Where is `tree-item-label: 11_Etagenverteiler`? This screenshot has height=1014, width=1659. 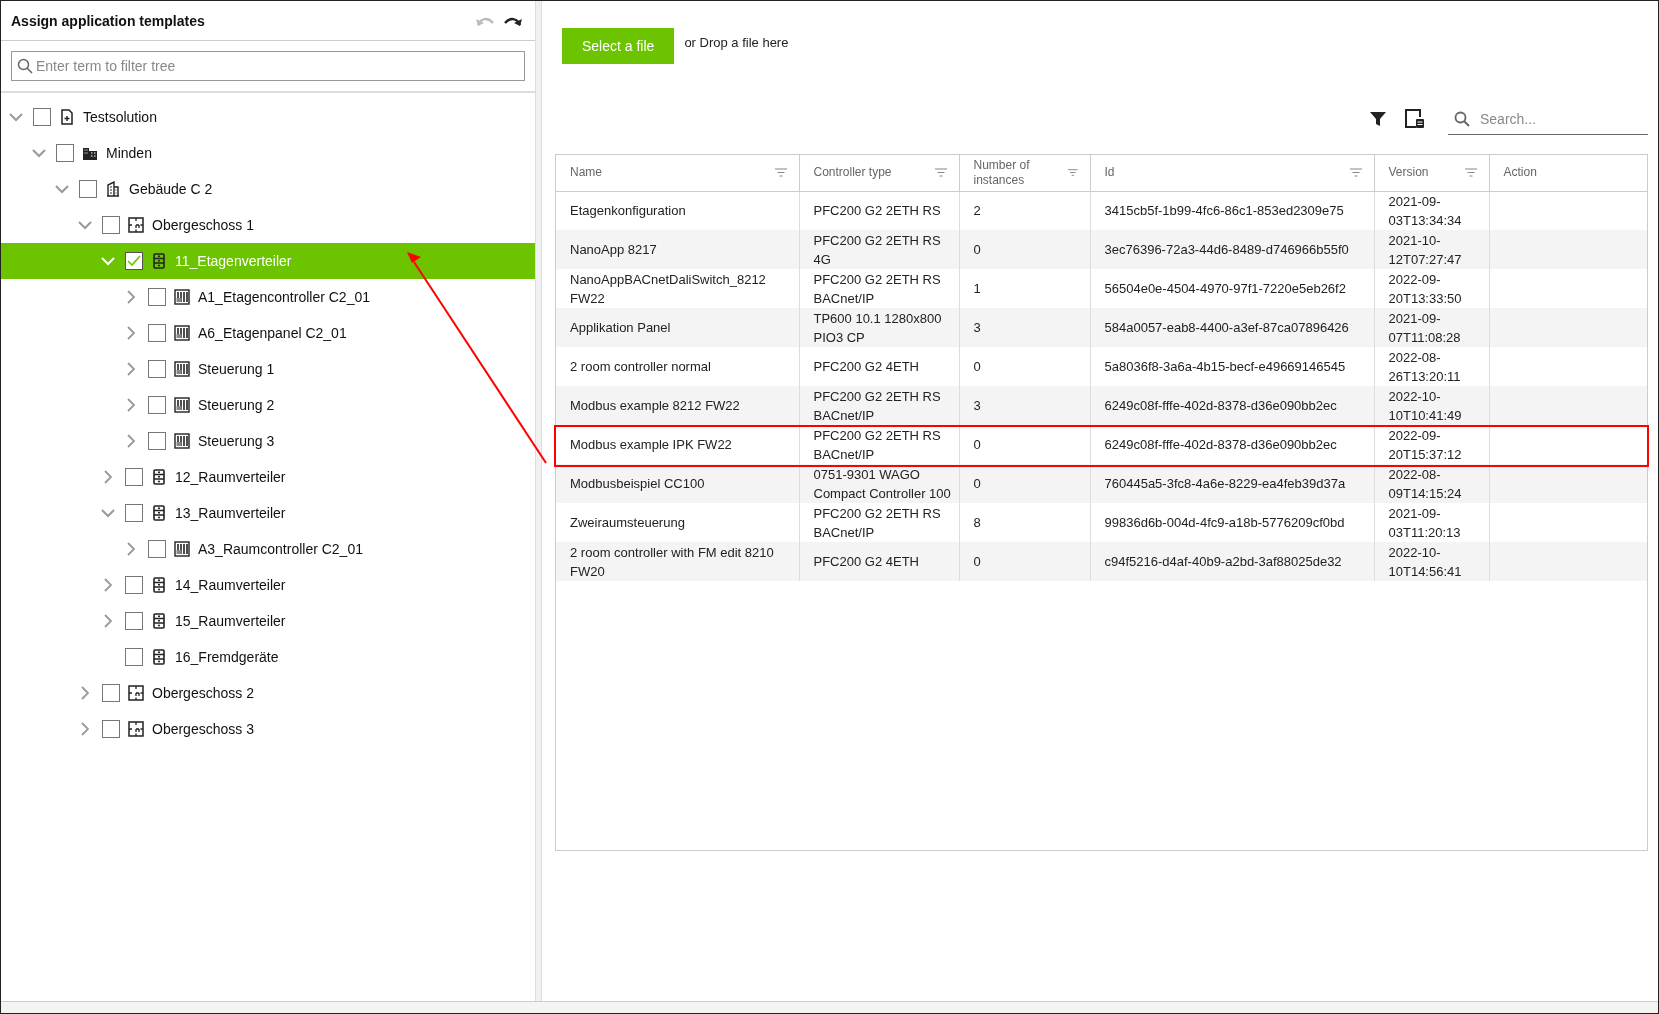 tree-item-label: 11_Etagenverteiler is located at coordinates (233, 261).